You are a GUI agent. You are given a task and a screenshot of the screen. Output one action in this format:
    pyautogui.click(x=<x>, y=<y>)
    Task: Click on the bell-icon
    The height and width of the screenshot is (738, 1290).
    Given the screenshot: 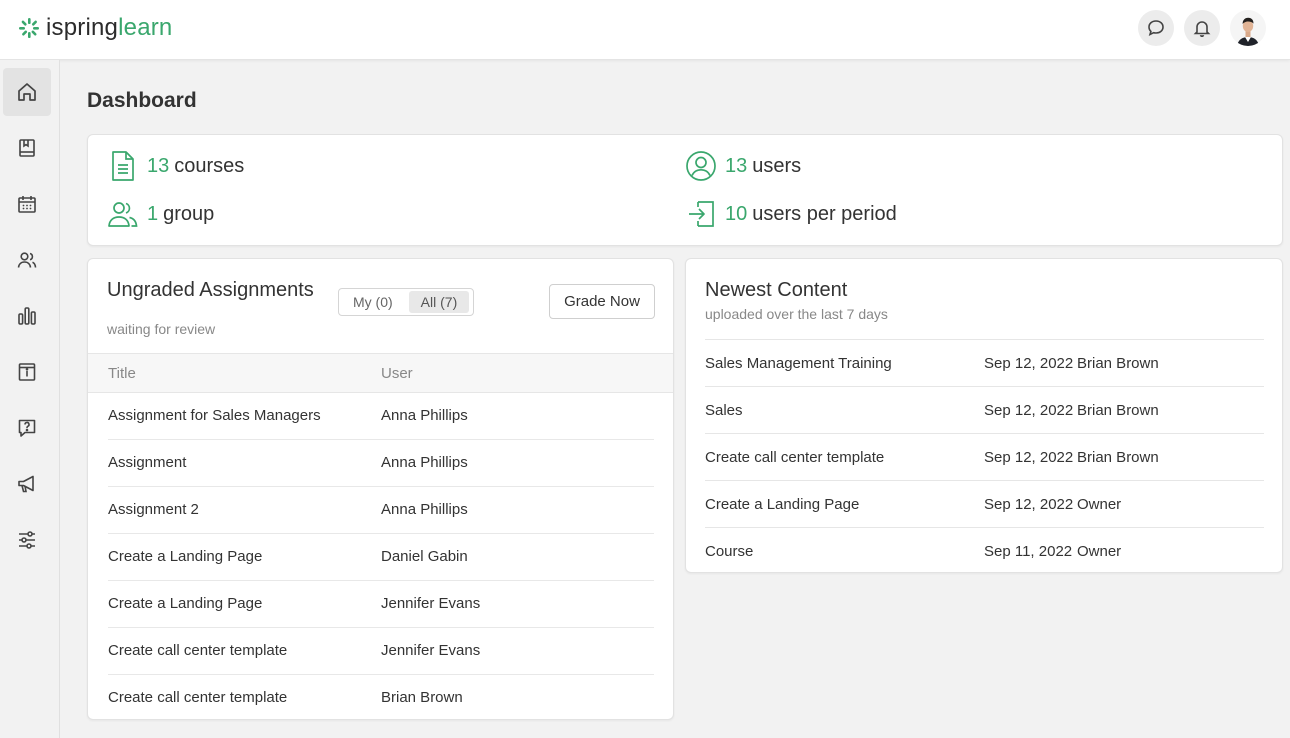 What is the action you would take?
    pyautogui.click(x=1202, y=29)
    